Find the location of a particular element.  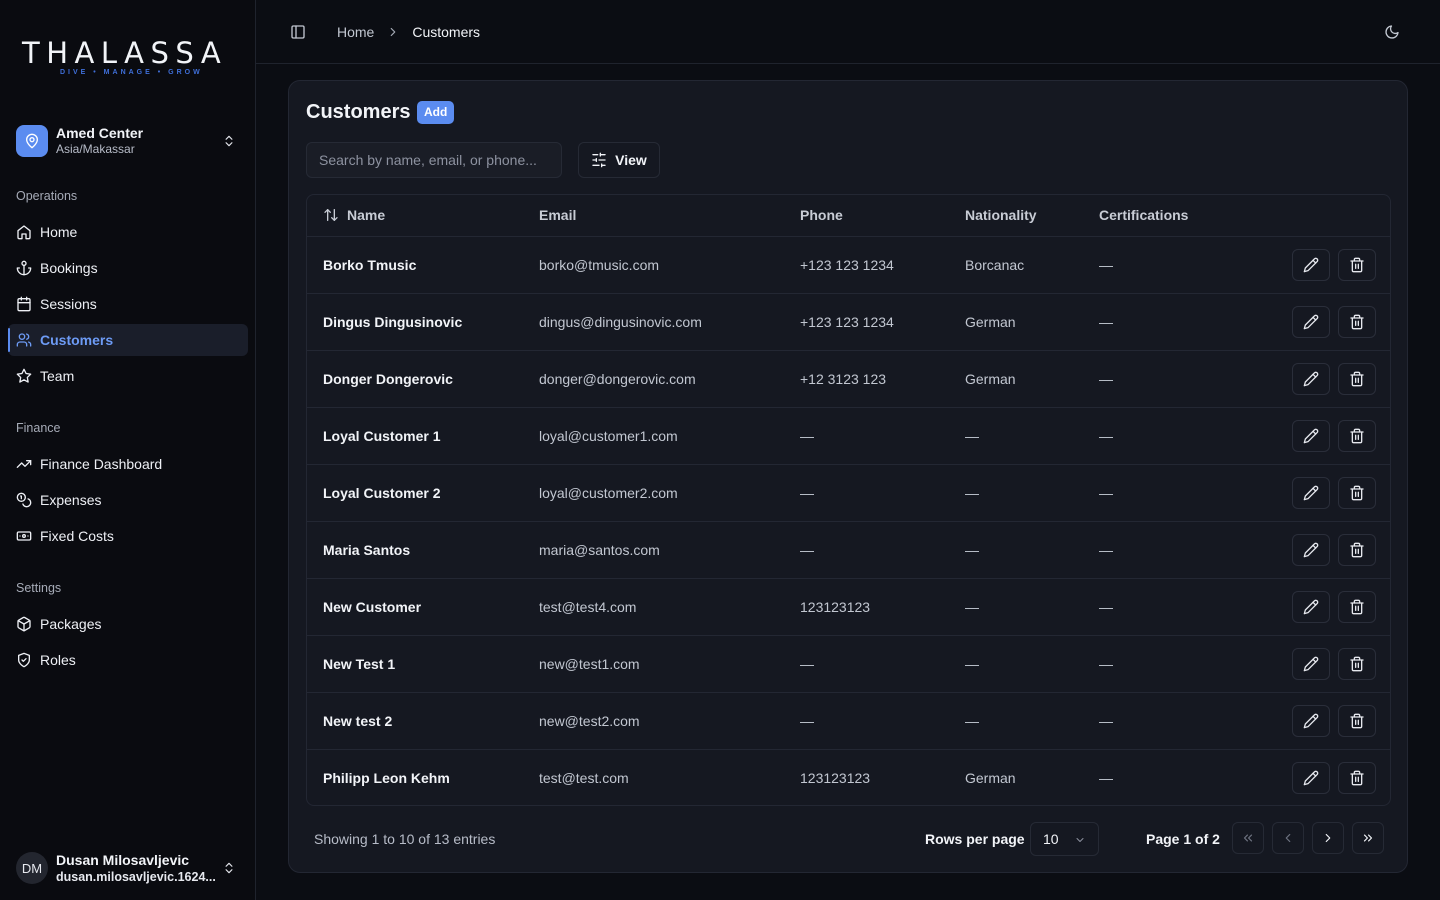

table-row: Maria Santos maria@santos.com — — — is located at coordinates (848, 550).